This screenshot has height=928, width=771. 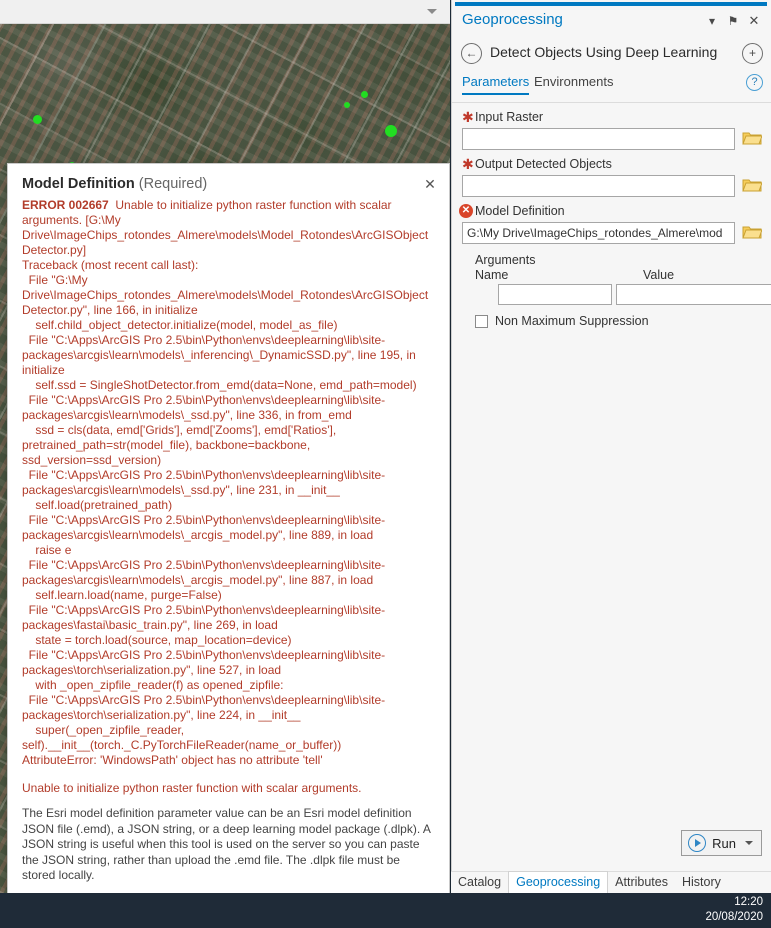 I want to click on arguments-column-name: Name, so click(x=492, y=275).